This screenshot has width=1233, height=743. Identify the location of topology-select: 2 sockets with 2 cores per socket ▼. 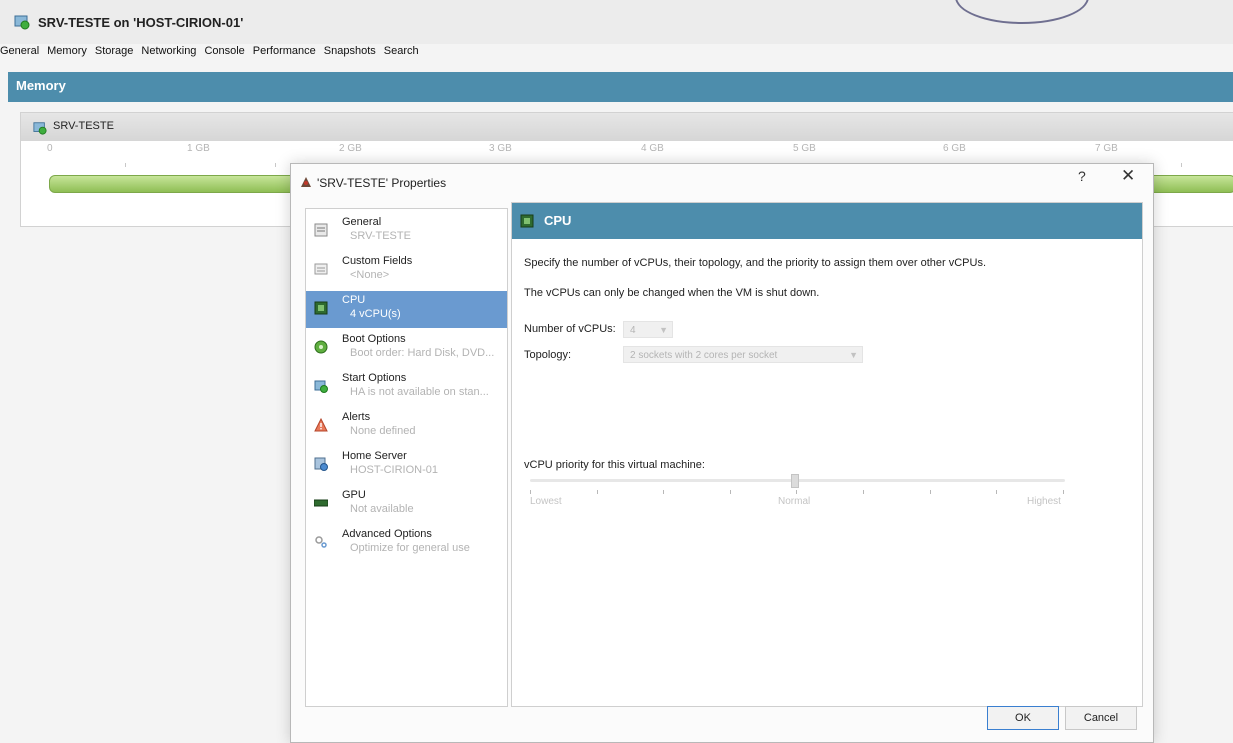
(743, 354).